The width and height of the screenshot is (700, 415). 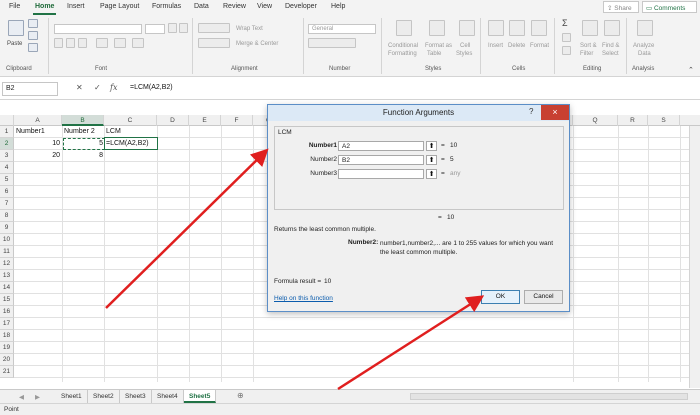 I want to click on number1-input: A2, so click(x=381, y=146).